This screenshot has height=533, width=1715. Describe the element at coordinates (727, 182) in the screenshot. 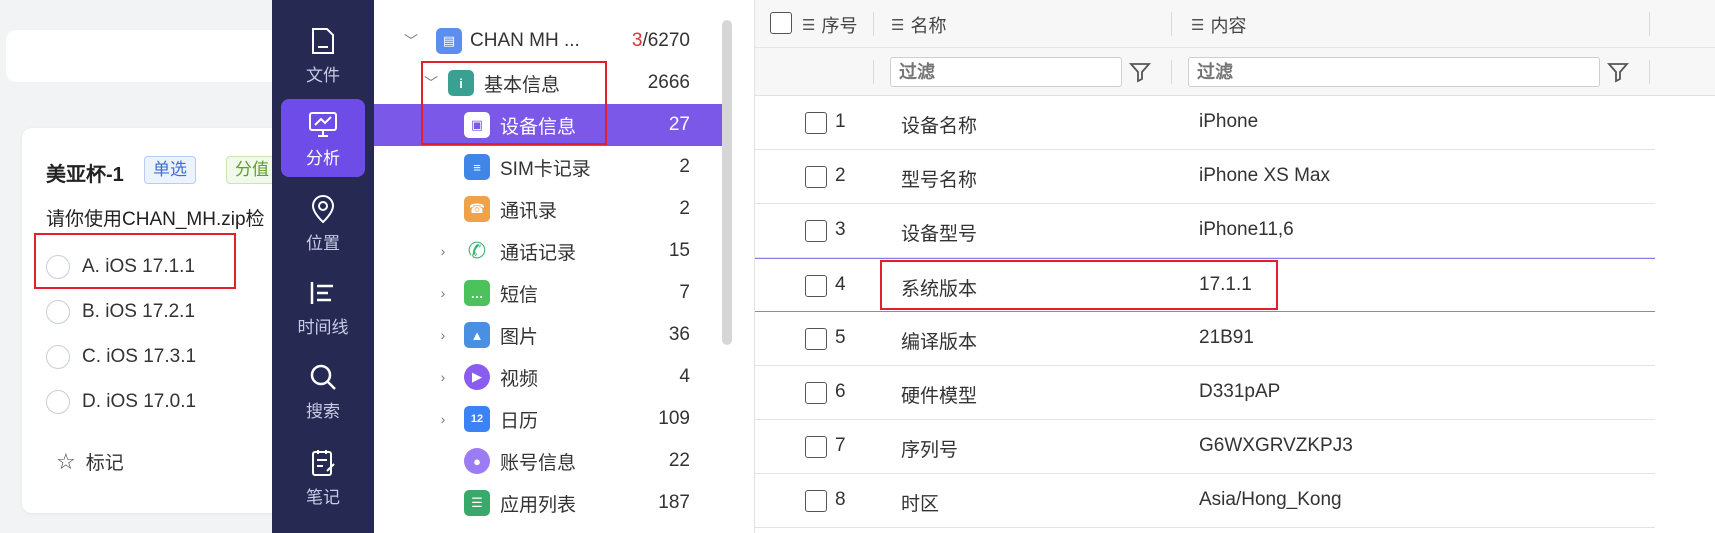

I see `tree-scrollbar` at that location.